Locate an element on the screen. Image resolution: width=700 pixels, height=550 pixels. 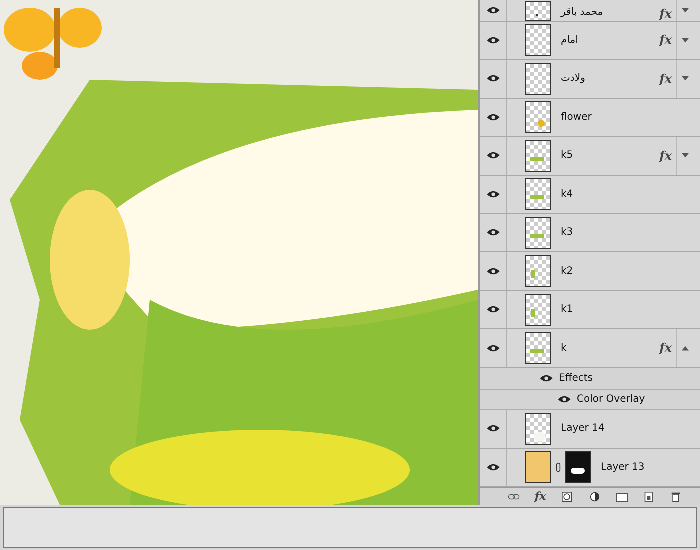
layer-row: k5 fx is located at coordinates (590, 156).